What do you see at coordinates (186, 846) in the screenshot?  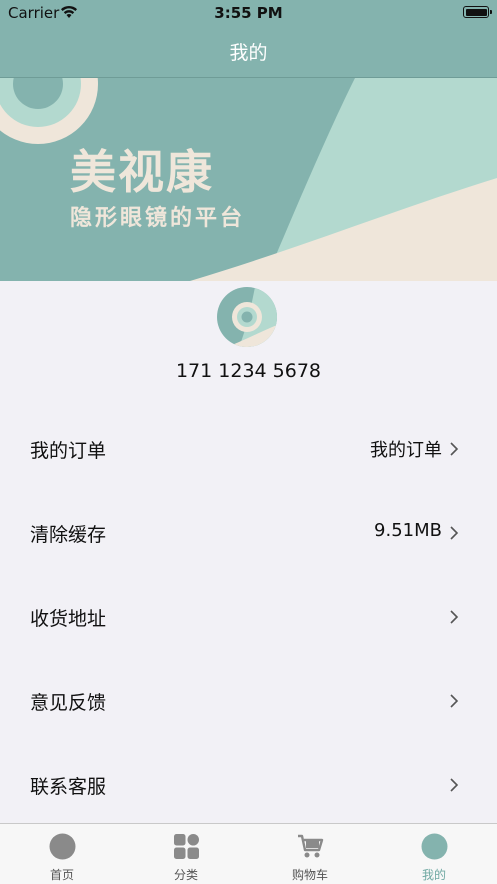 I see `category-grid-icon` at bounding box center [186, 846].